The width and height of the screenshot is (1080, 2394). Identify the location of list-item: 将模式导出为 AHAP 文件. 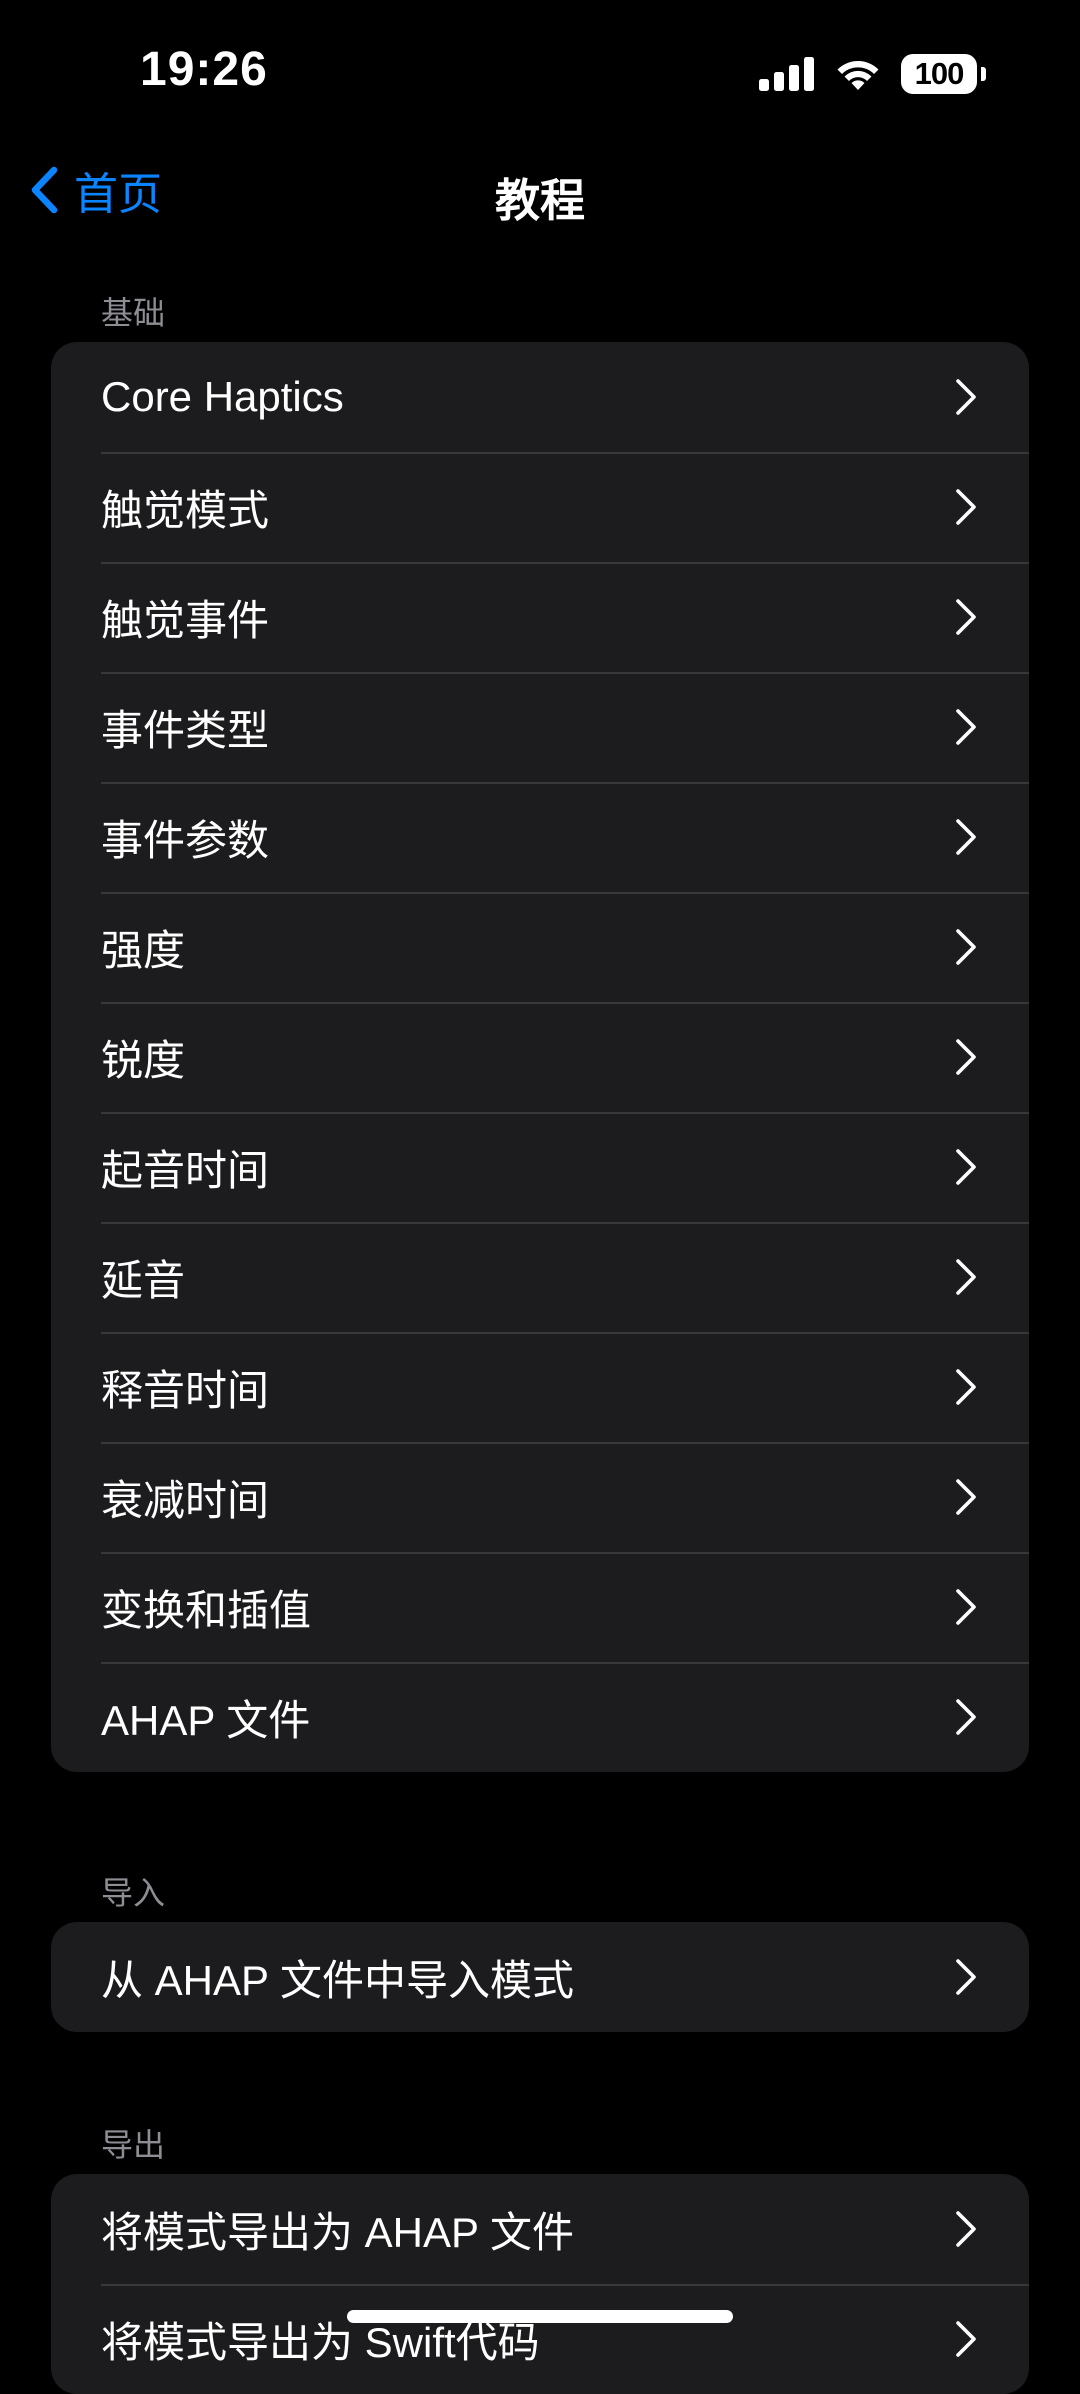
(540, 2229).